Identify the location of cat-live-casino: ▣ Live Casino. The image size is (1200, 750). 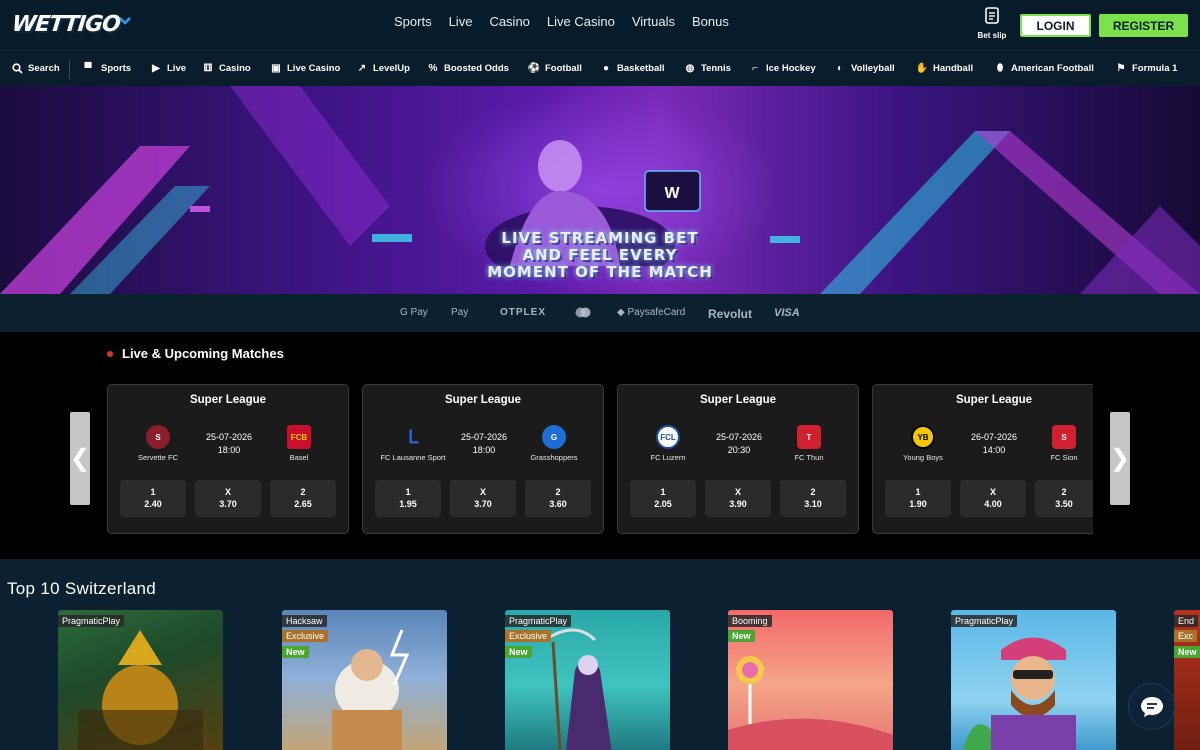
(305, 68).